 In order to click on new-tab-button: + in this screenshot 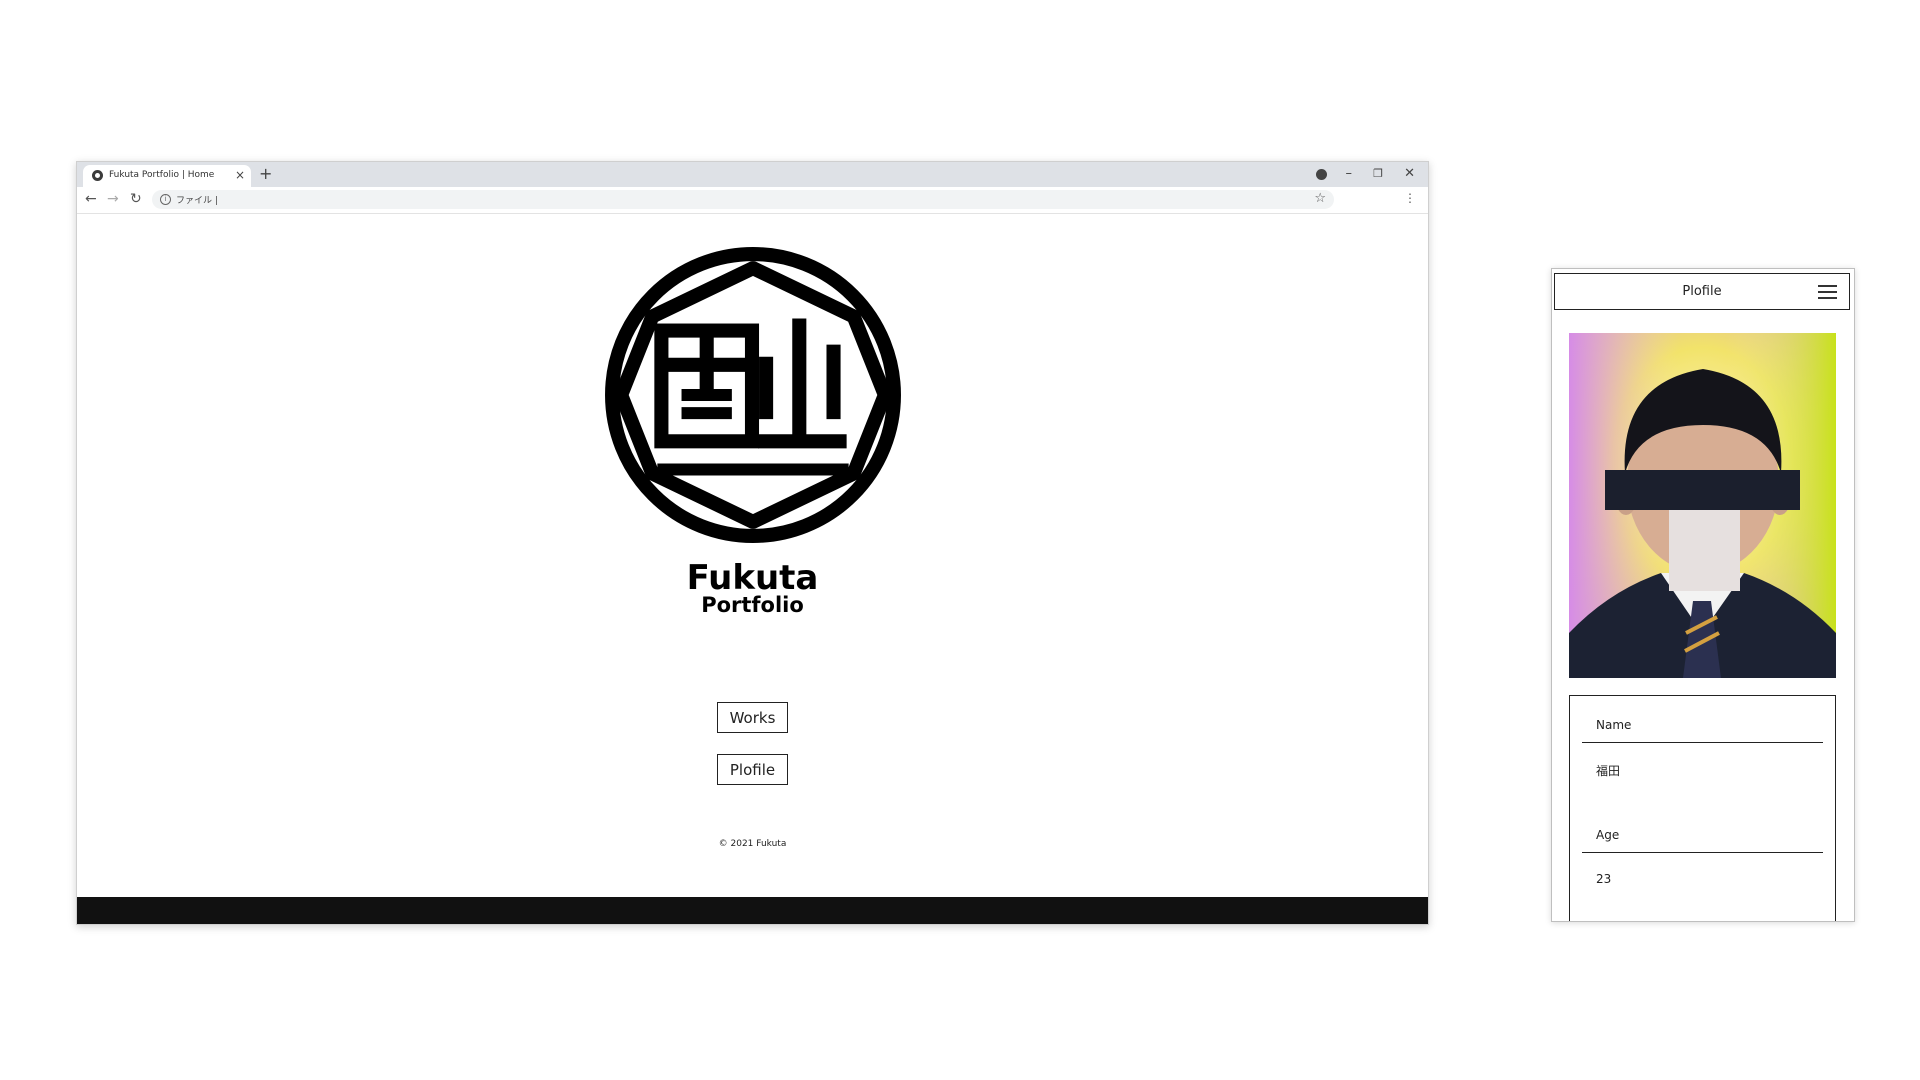, I will do `click(265, 174)`.